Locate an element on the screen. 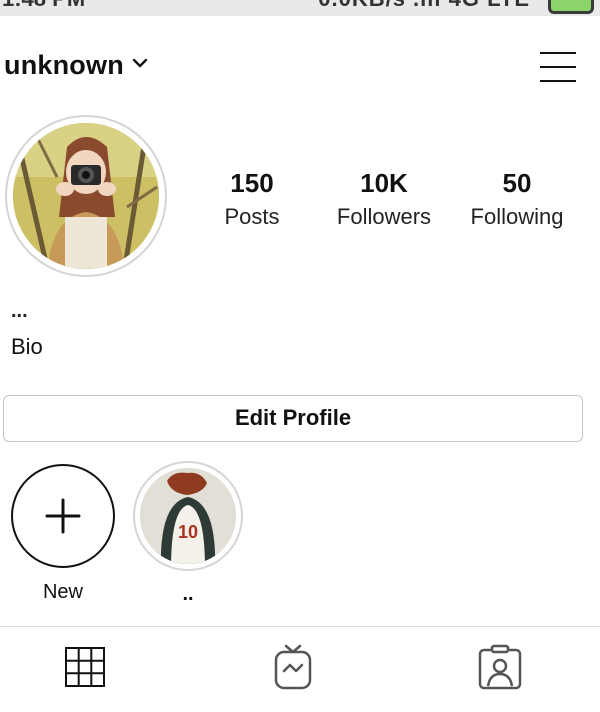 The image size is (600, 712). story-highlight: 10 is located at coordinates (188, 516).